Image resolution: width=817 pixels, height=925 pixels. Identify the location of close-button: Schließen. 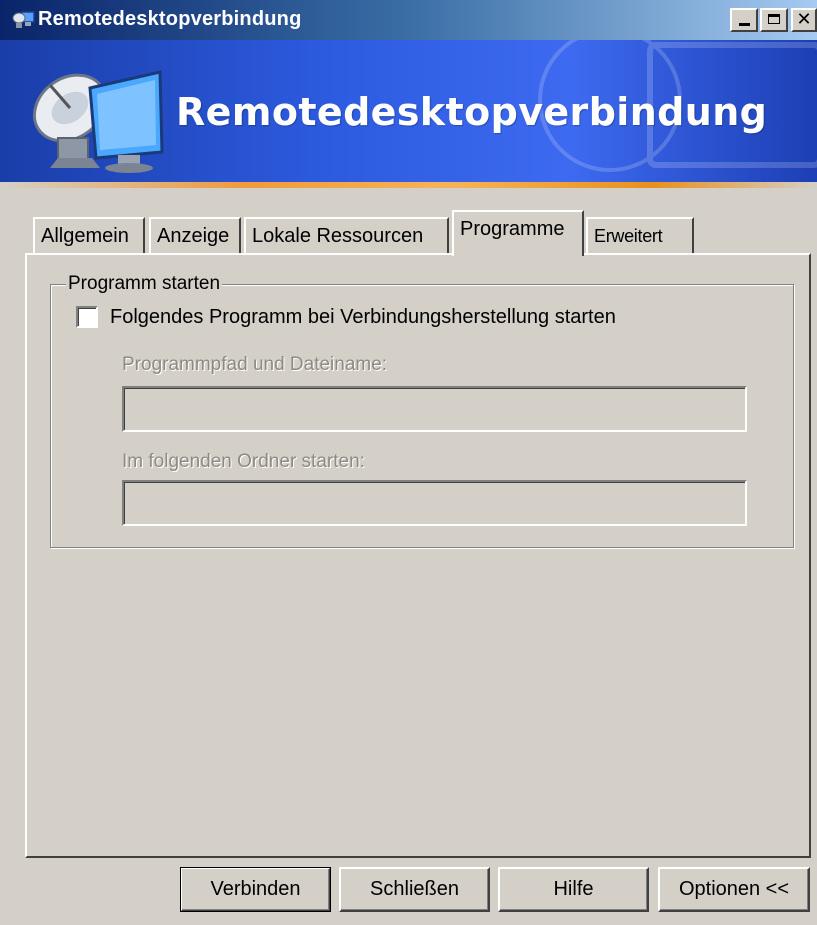
(414, 889).